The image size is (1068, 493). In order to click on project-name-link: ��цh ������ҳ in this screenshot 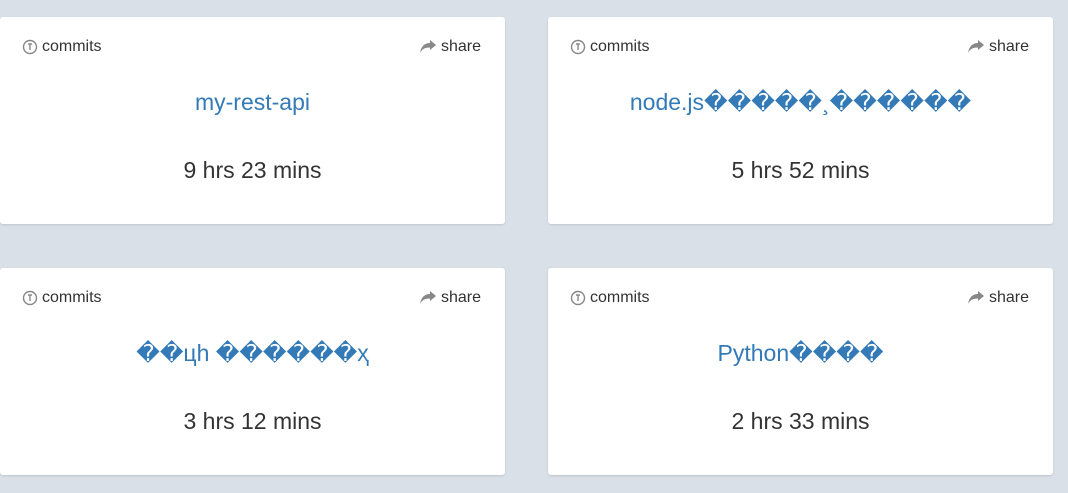, I will do `click(252, 353)`.